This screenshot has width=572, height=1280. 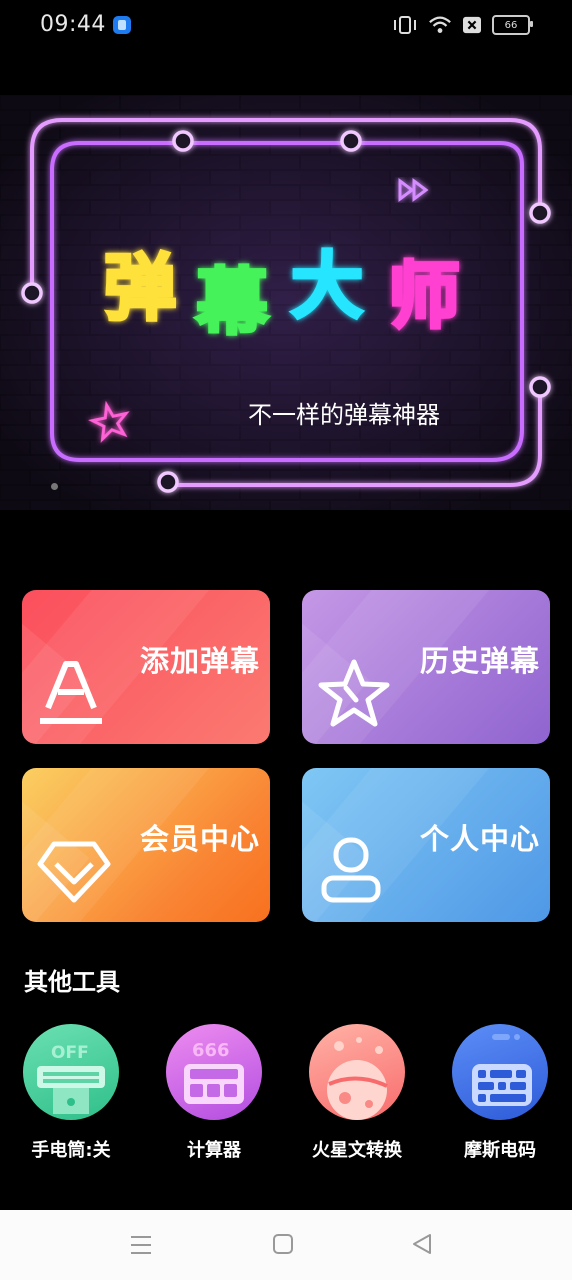 What do you see at coordinates (479, 661) in the screenshot?
I see `card-label: 历史弹幕` at bounding box center [479, 661].